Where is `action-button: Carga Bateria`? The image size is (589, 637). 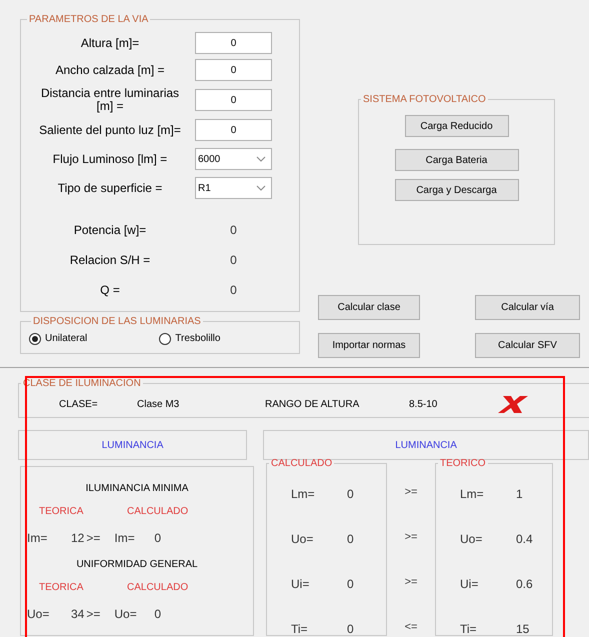 action-button: Carga Bateria is located at coordinates (456, 160).